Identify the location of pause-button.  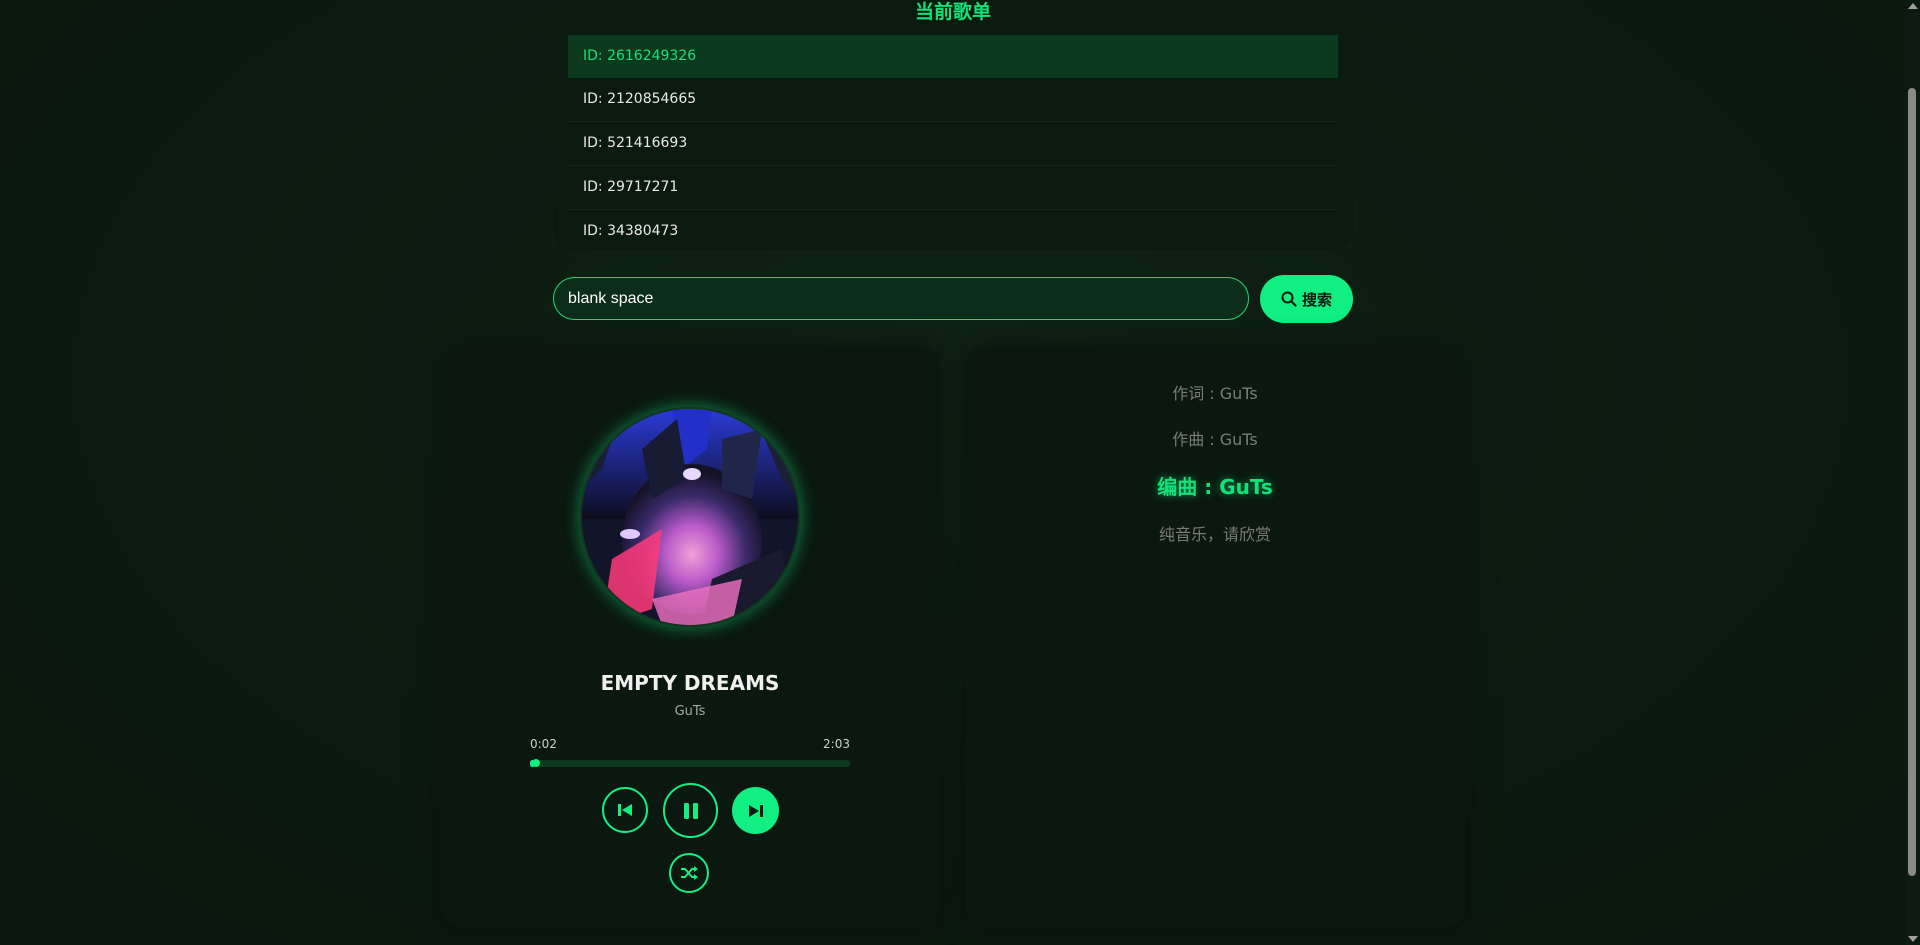
(690, 810).